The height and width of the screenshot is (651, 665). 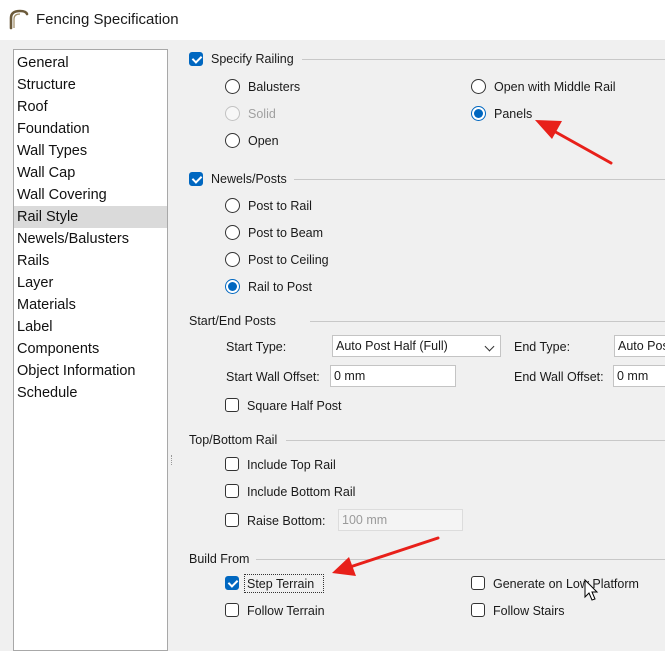 What do you see at coordinates (475, 440) in the screenshot?
I see `top-bottom-rail-divider` at bounding box center [475, 440].